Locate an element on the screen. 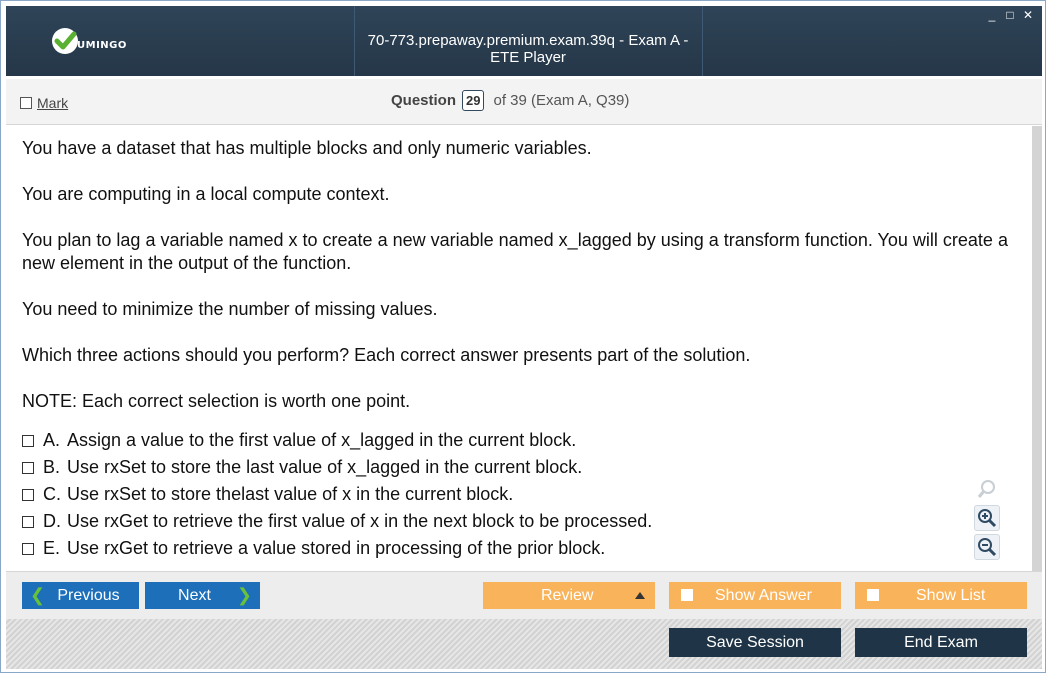 Image resolution: width=1046 pixels, height=673 pixels. previous-button: ❮ Previous is located at coordinates (80, 595).